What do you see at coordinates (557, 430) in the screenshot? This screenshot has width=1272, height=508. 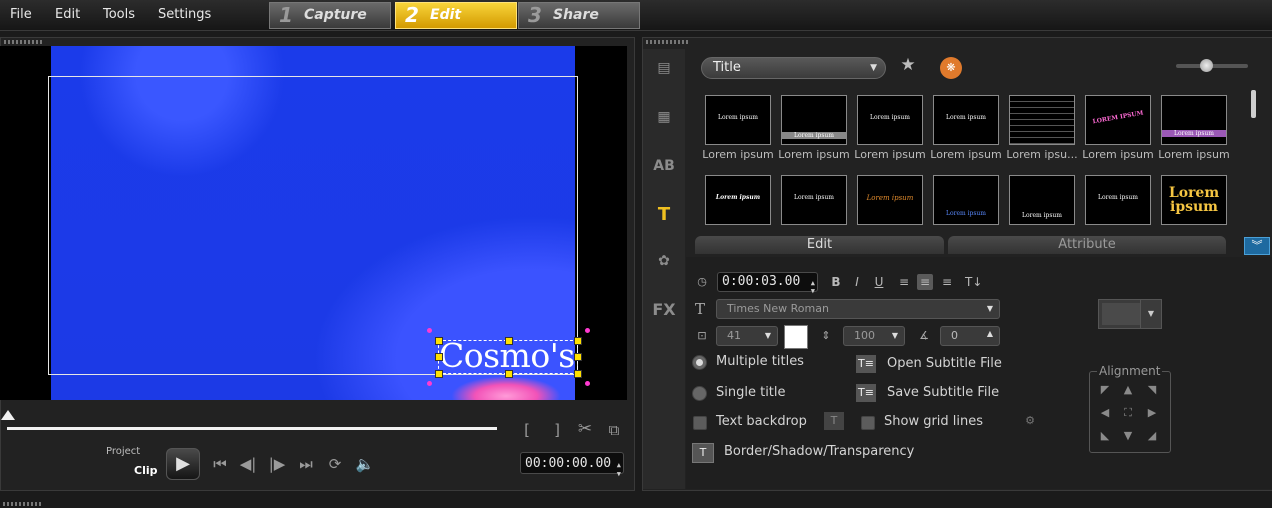 I see `mark-out-button: ]` at bounding box center [557, 430].